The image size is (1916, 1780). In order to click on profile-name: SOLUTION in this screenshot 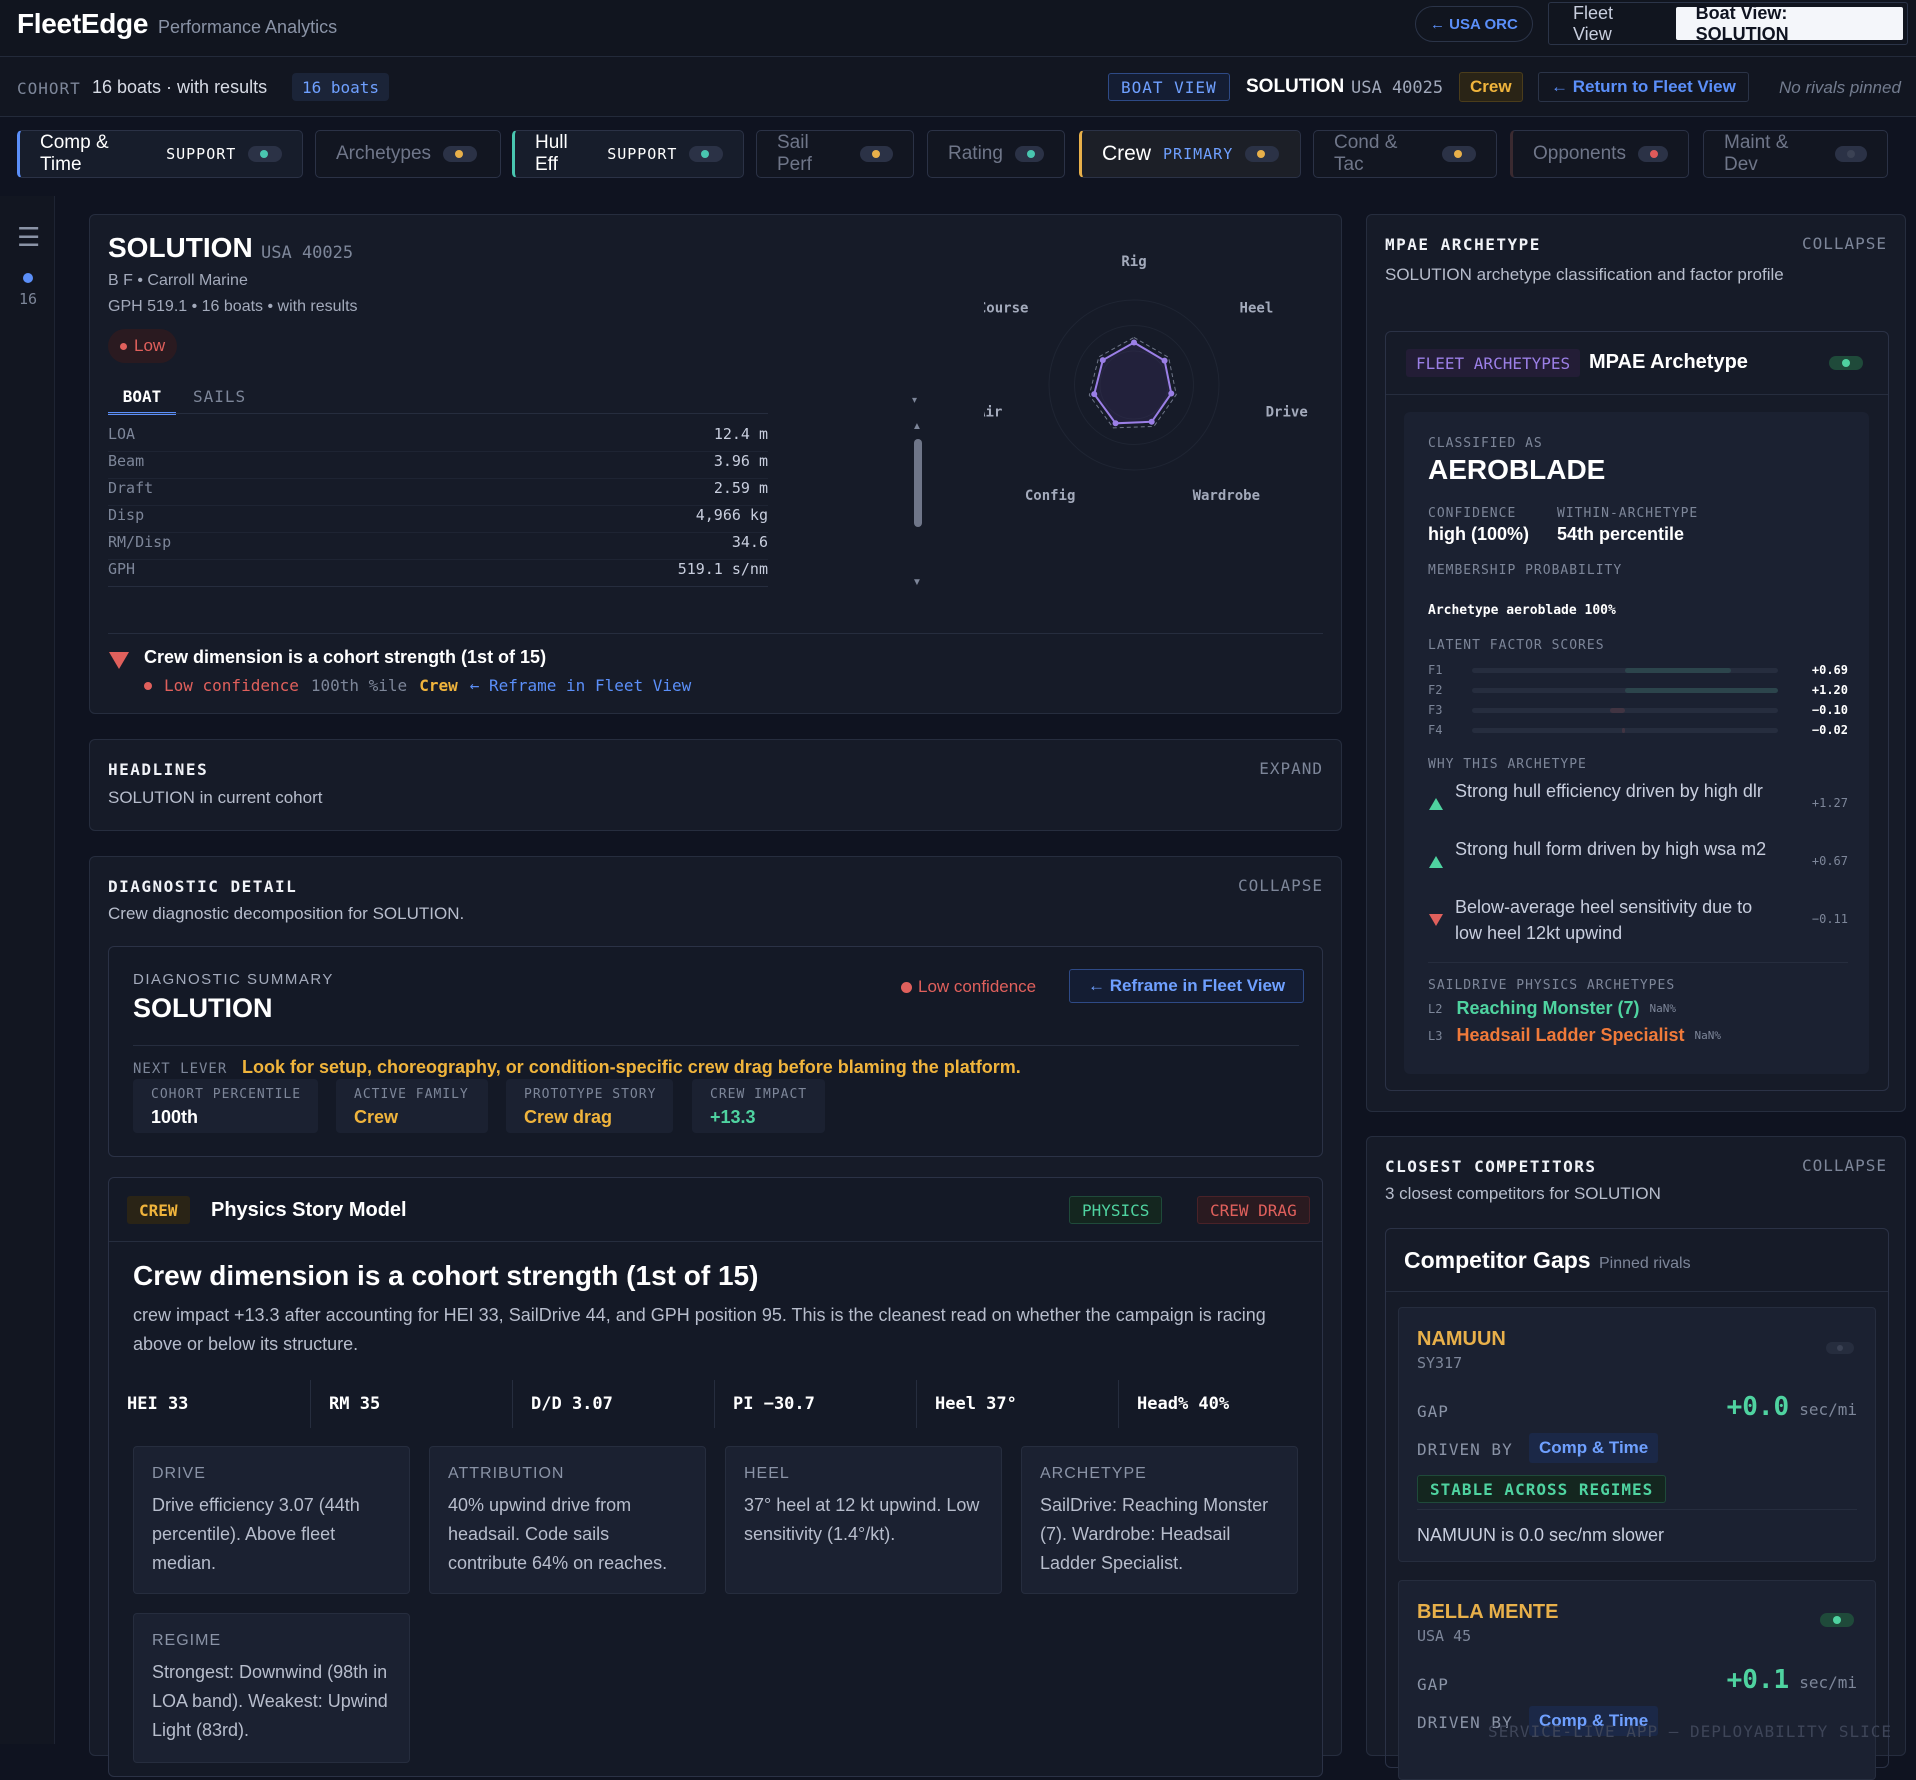, I will do `click(180, 247)`.